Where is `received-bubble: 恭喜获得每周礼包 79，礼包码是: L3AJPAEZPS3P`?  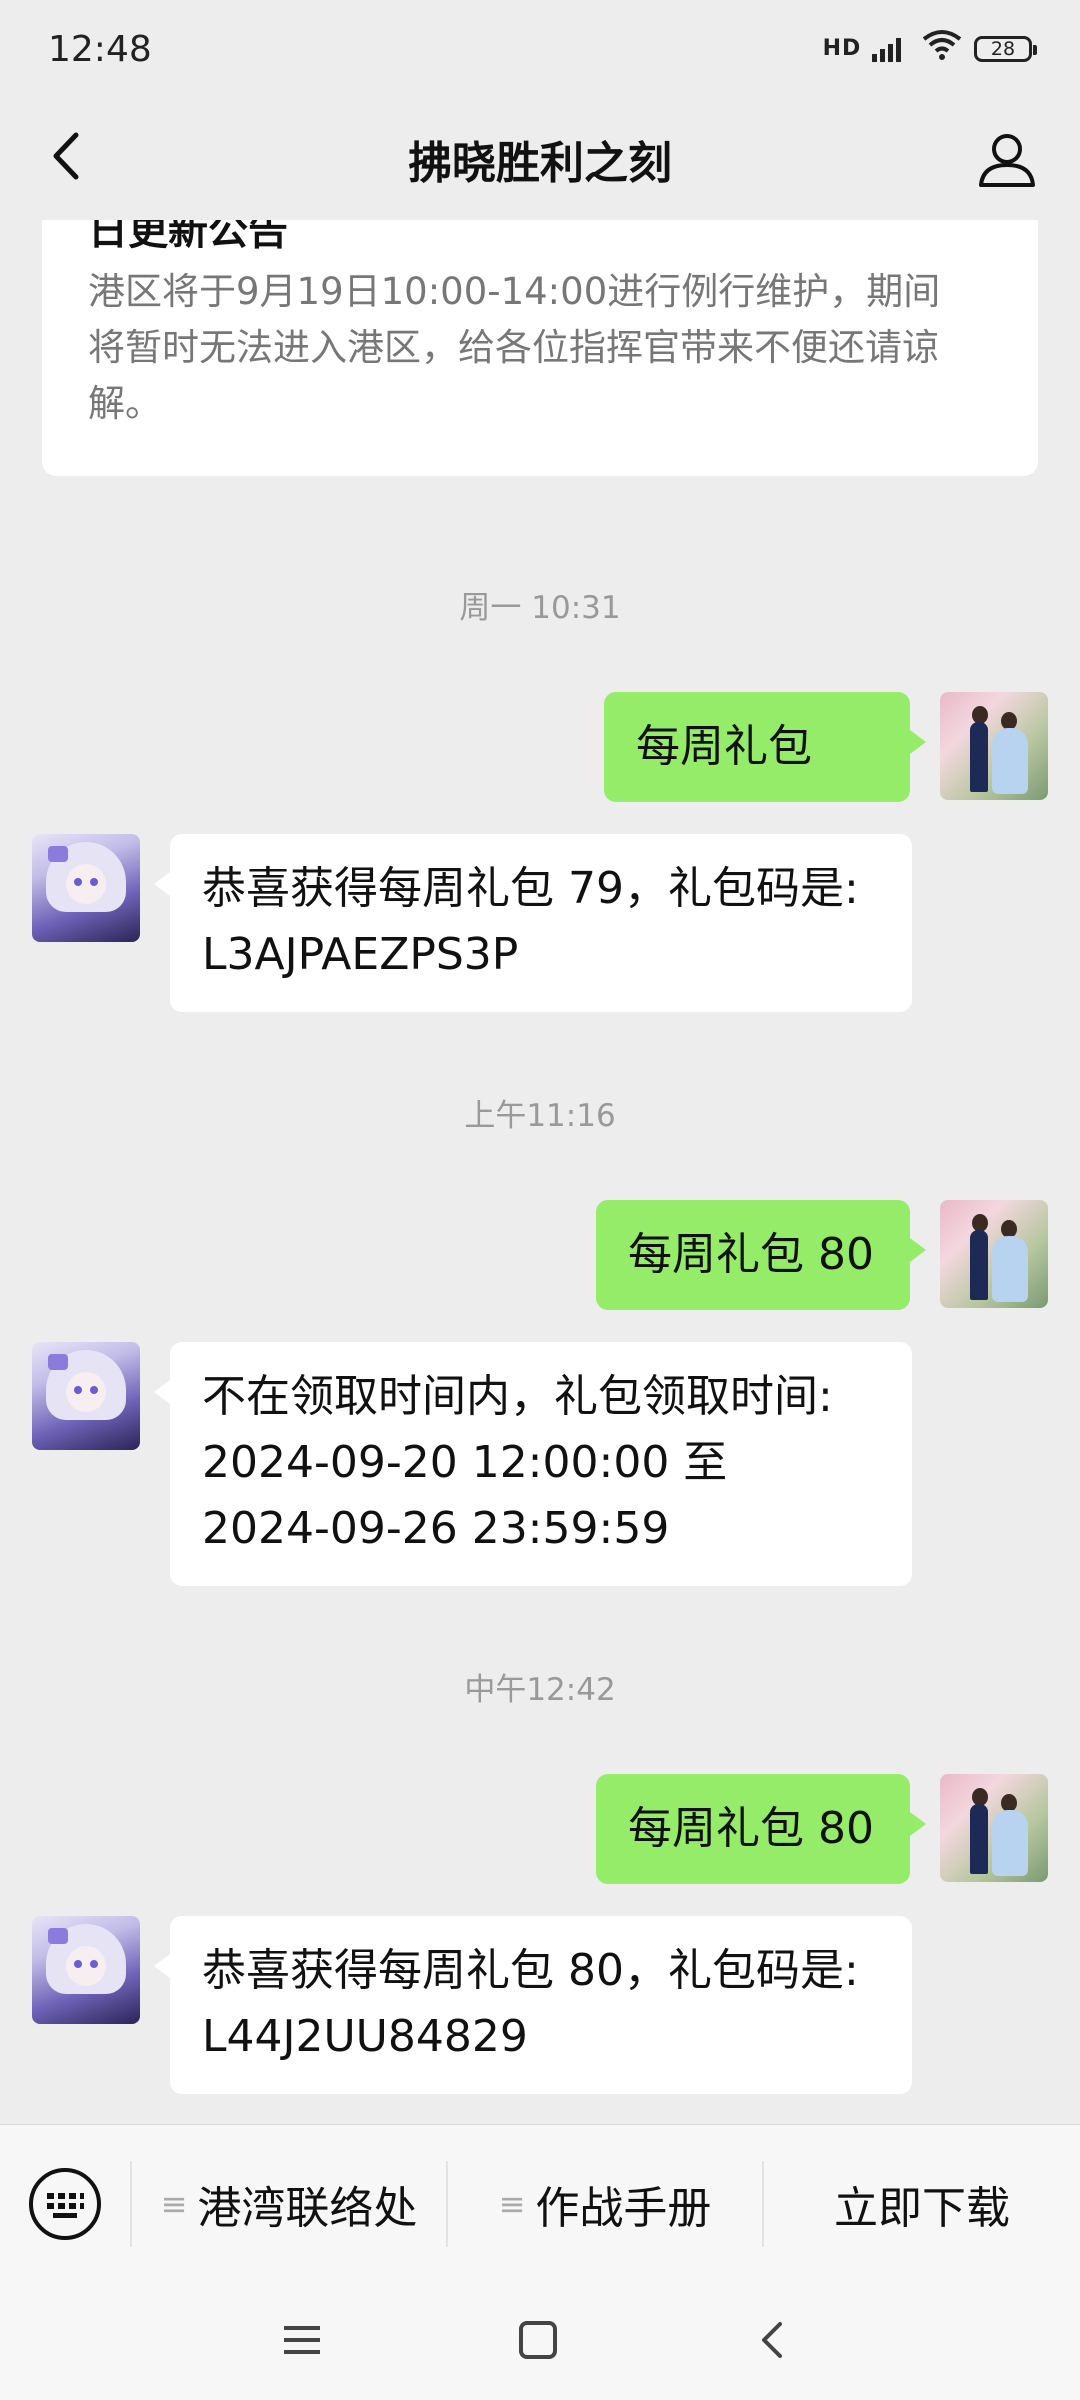
received-bubble: 恭喜获得每周礼包 79，礼包码是: L3AJPAEZPS3P is located at coordinates (533, 923).